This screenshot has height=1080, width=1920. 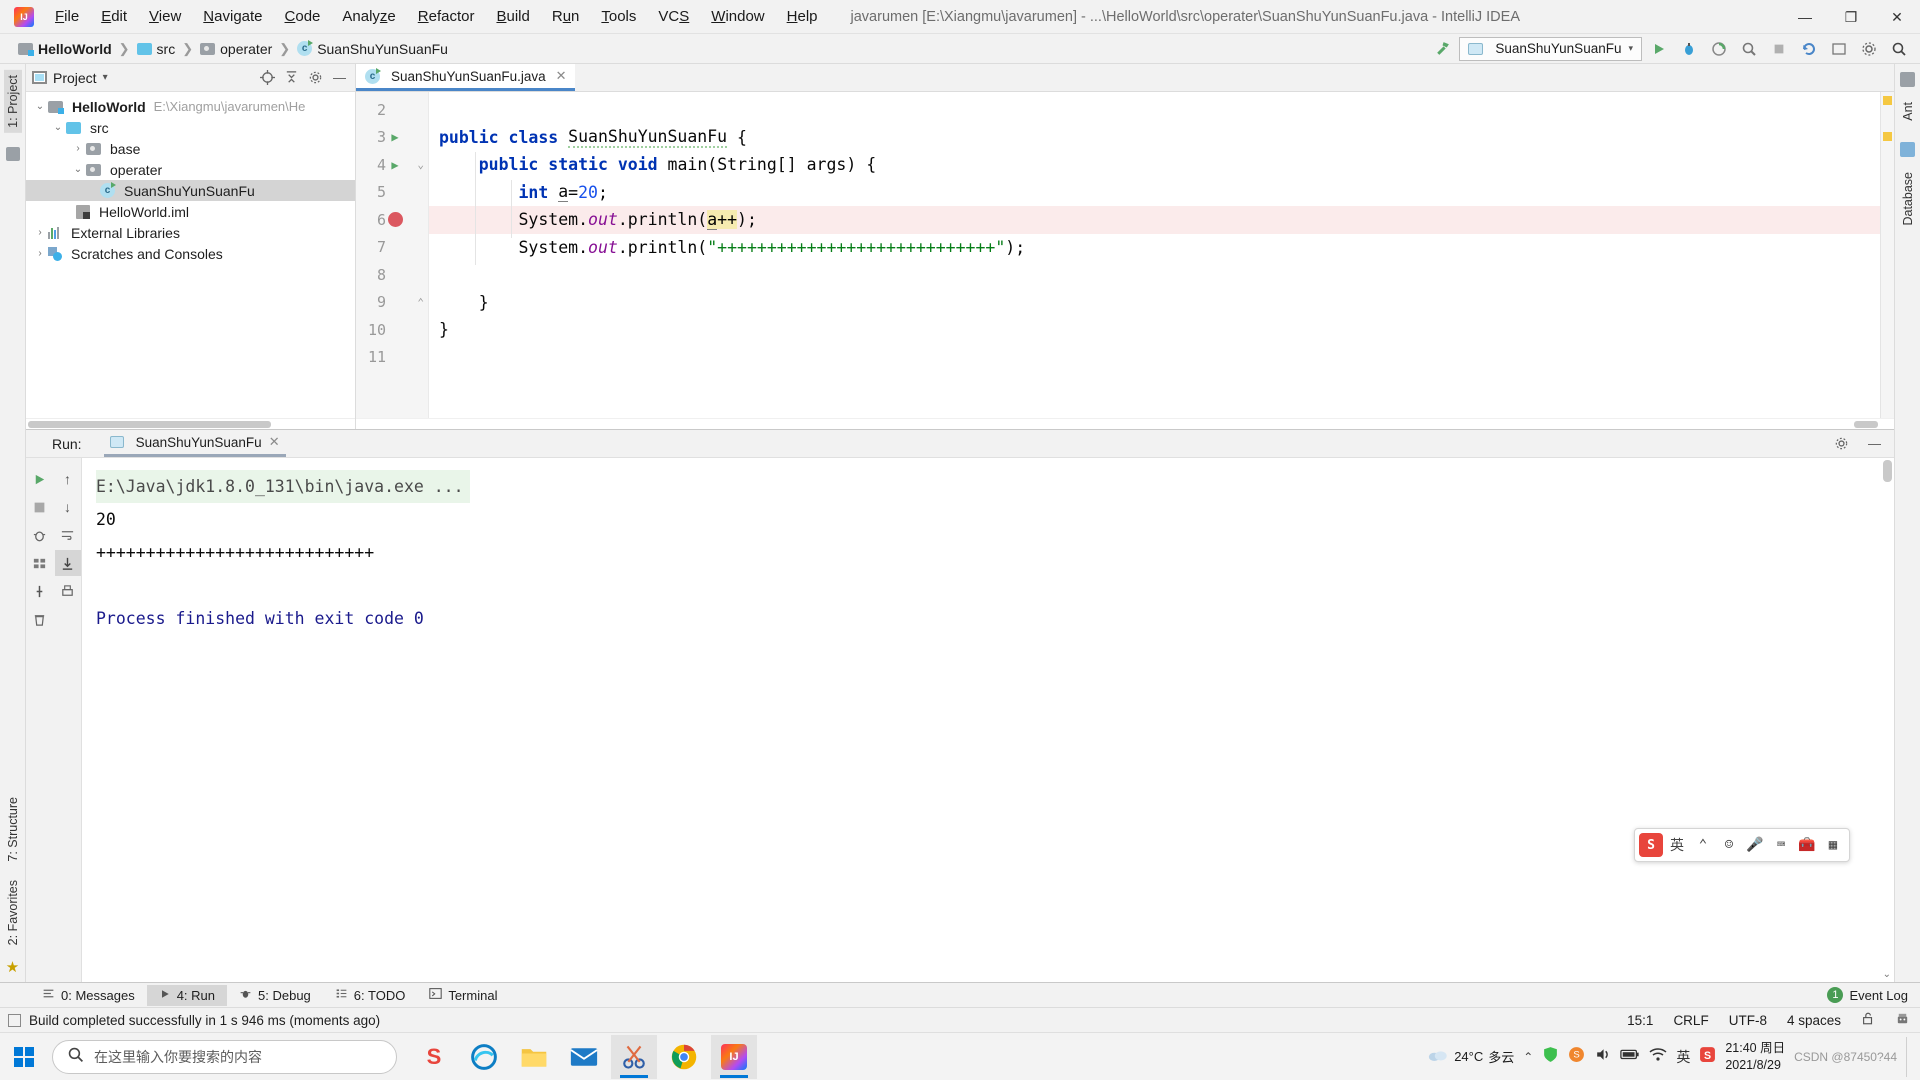 What do you see at coordinates (1908, 199) in the screenshot?
I see `sidebar-item-database: Database` at bounding box center [1908, 199].